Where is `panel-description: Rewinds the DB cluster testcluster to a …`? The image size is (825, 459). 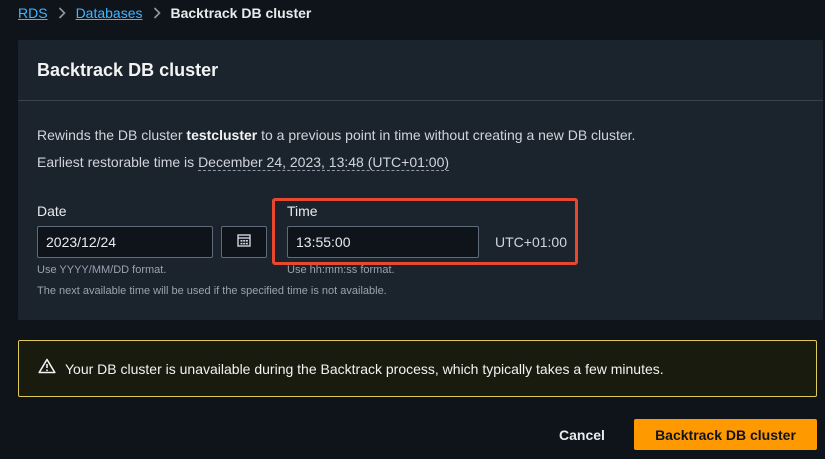
panel-description: Rewinds the DB cluster testcluster to a … is located at coordinates (430, 135).